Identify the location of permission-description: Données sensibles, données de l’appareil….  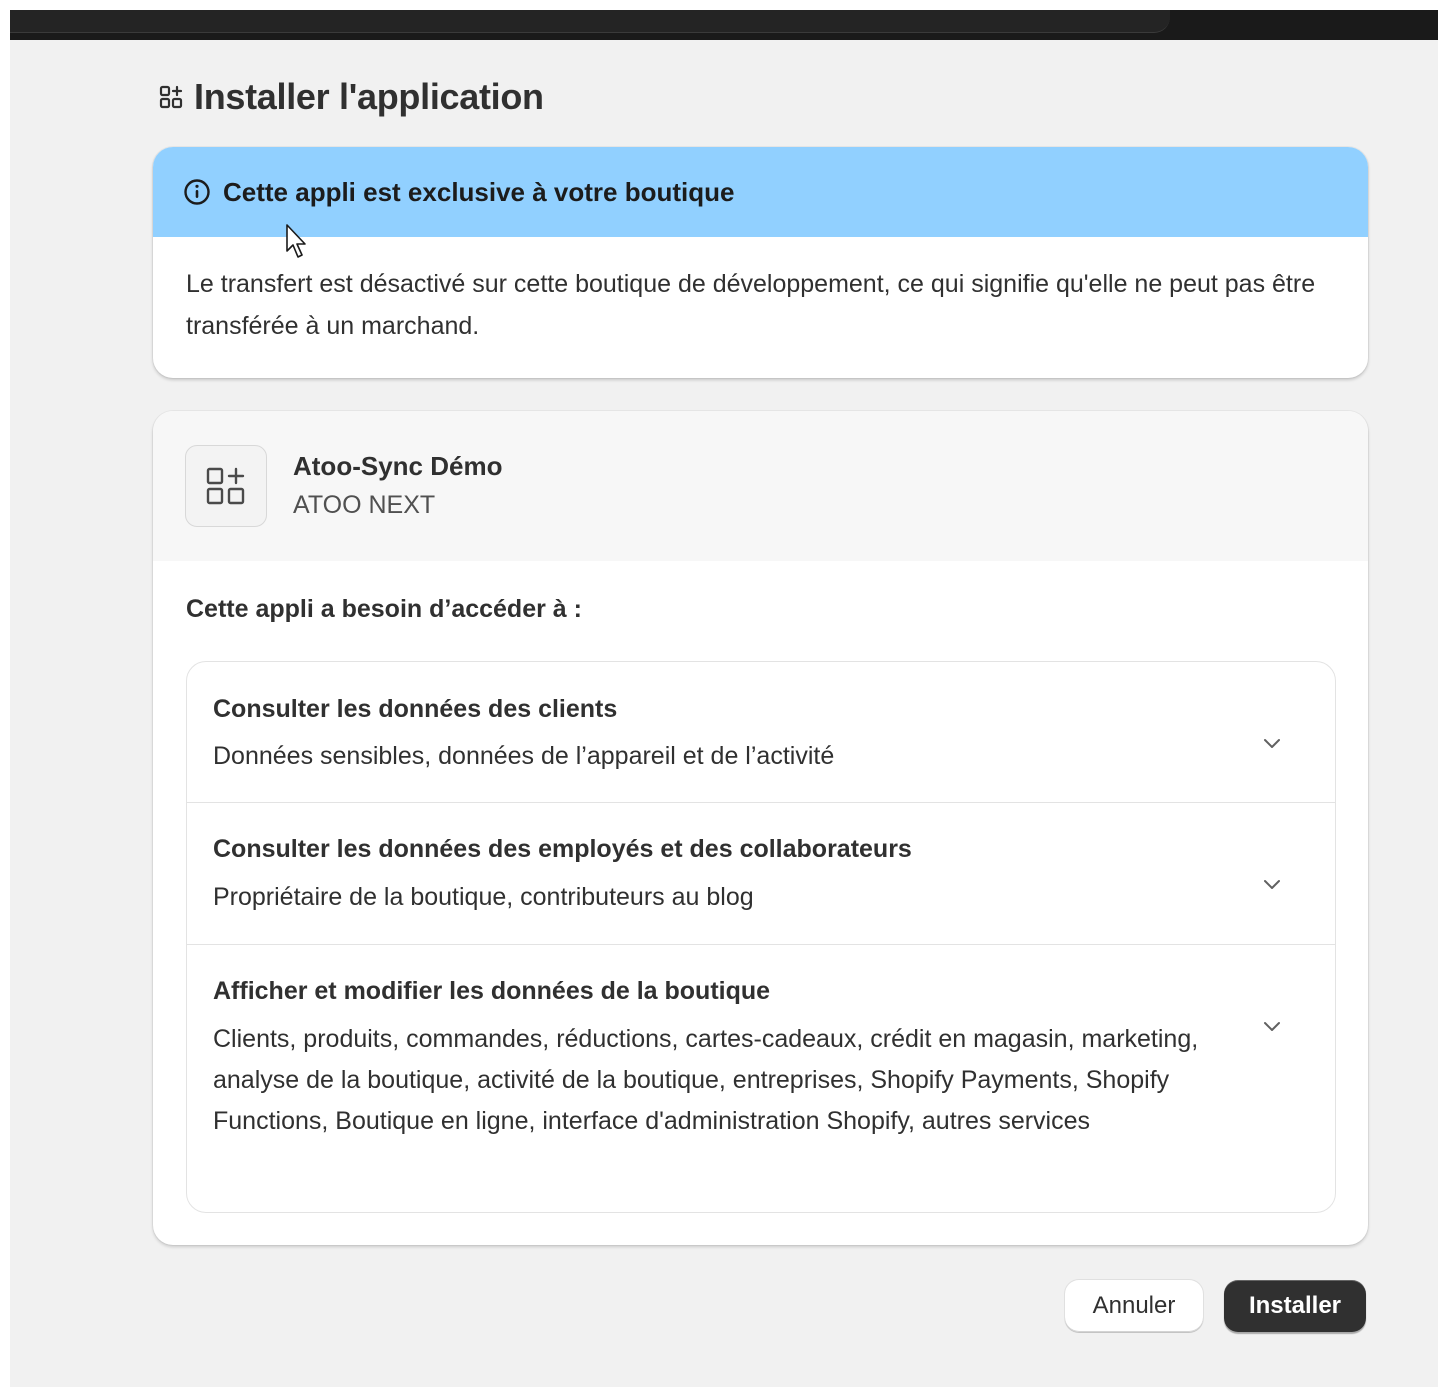
(524, 756).